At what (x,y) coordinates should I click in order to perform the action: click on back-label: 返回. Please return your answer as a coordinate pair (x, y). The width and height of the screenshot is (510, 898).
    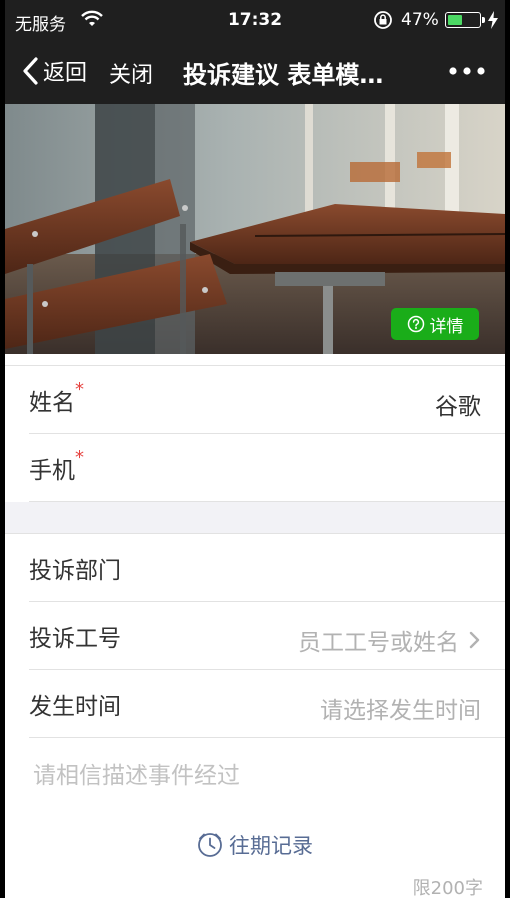
    Looking at the image, I should click on (65, 73).